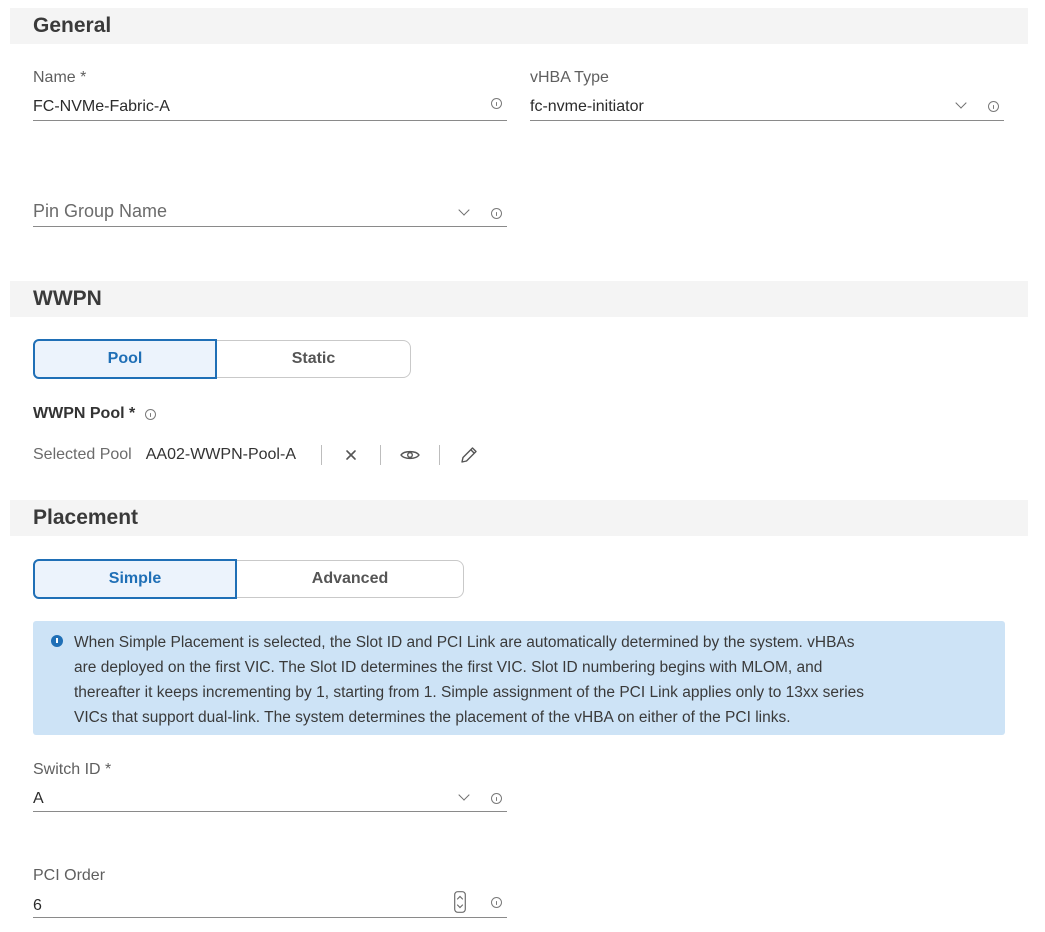 The image size is (1045, 932). I want to click on wwpn-pool-label: WWPN Pool *, so click(84, 414).